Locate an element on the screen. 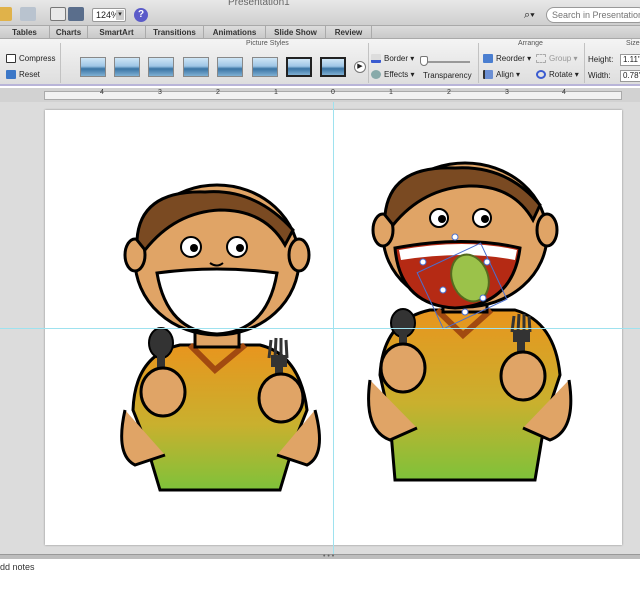 The width and height of the screenshot is (640, 589). width-field: 0.78" is located at coordinates (630, 76).